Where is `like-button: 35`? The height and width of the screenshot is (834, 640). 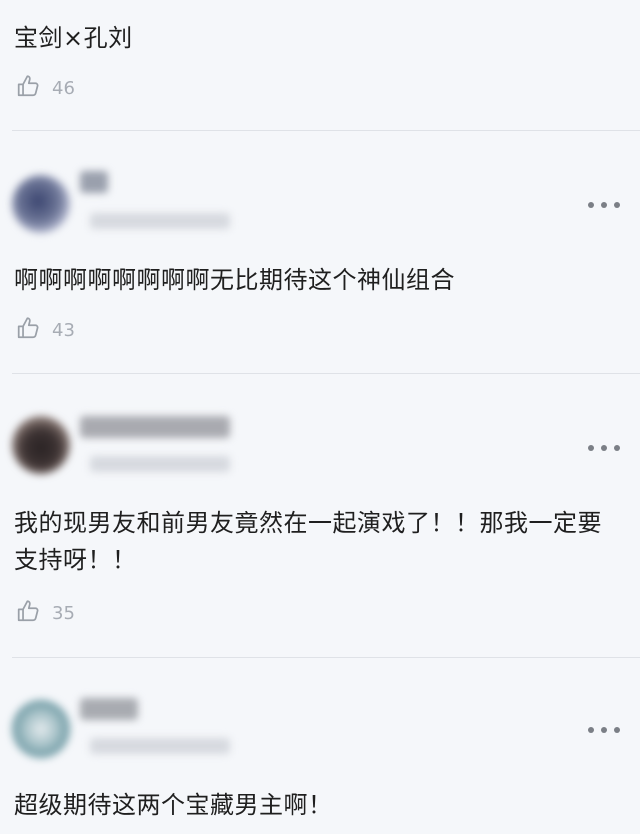 like-button: 35 is located at coordinates (45, 613).